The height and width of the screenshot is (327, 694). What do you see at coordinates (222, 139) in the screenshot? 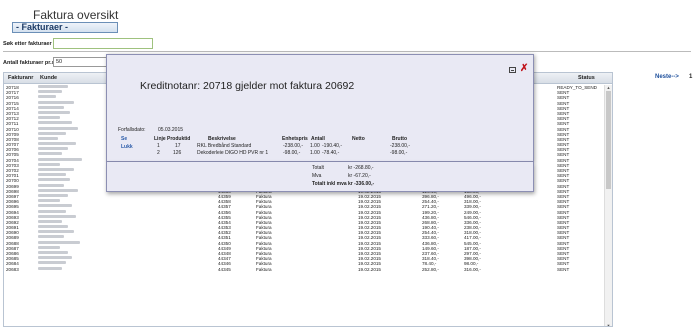
I see `mh-beskrivelse: Beskrivelse` at bounding box center [222, 139].